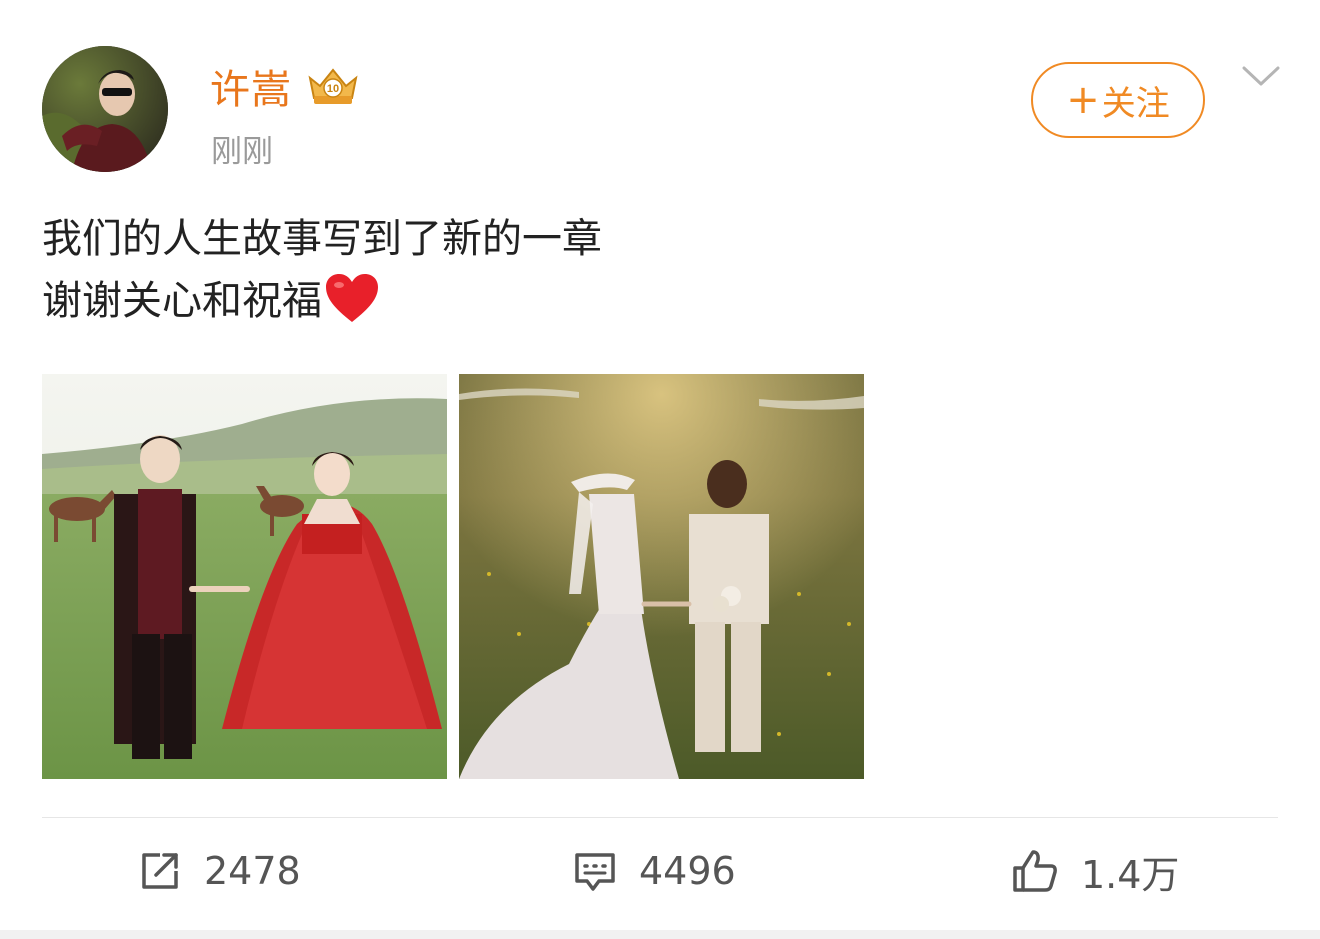  I want to click on repost-icon, so click(160, 871).